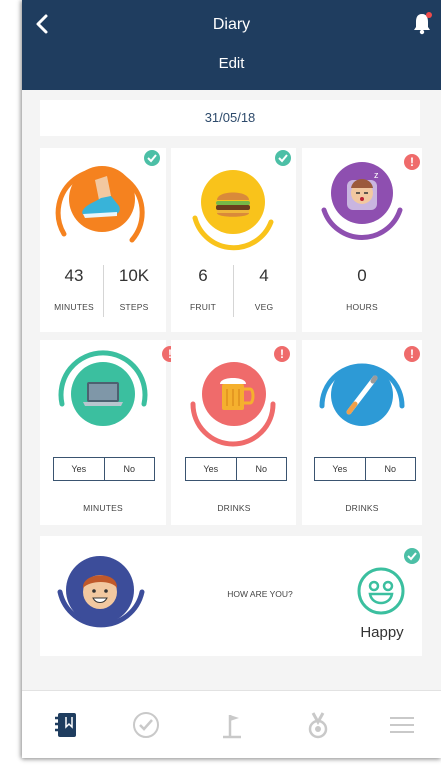 The width and height of the screenshot is (441, 770). I want to click on menu-icon, so click(402, 725).